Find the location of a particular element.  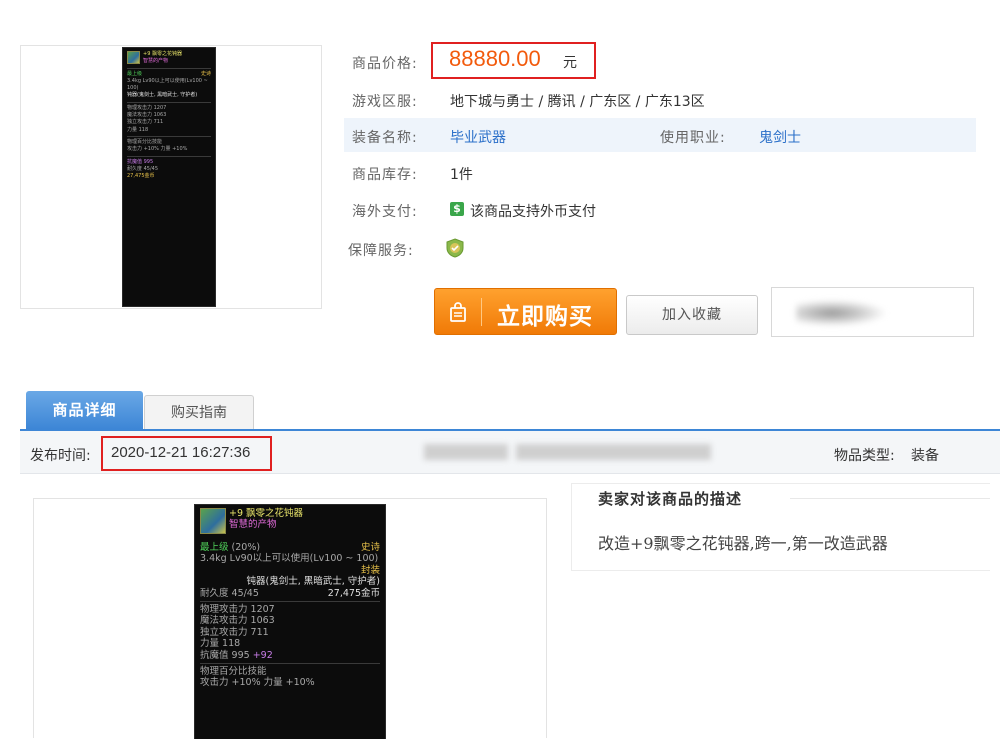

item-skill2: 攻击力 +10% 力量 +10% is located at coordinates (157, 149).